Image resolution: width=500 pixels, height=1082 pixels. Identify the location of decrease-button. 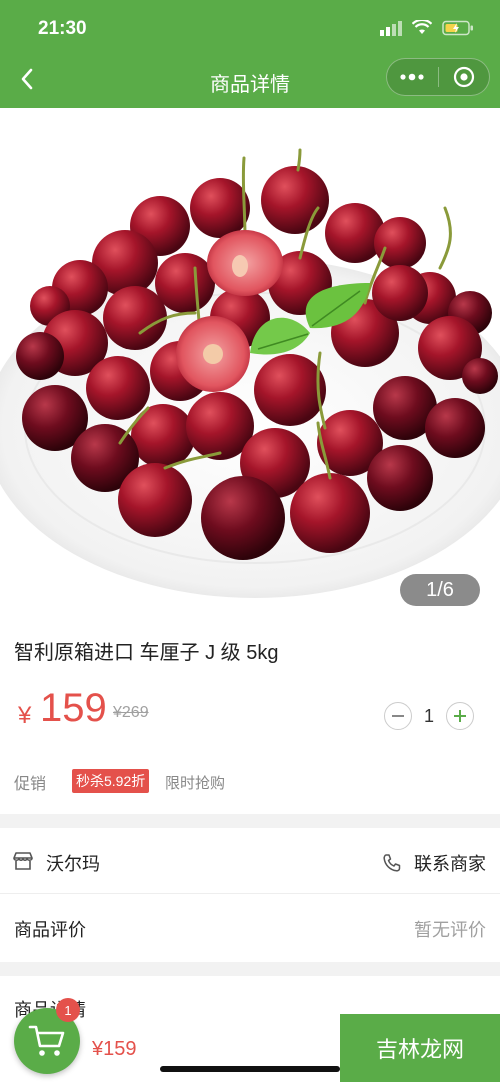
(398, 716).